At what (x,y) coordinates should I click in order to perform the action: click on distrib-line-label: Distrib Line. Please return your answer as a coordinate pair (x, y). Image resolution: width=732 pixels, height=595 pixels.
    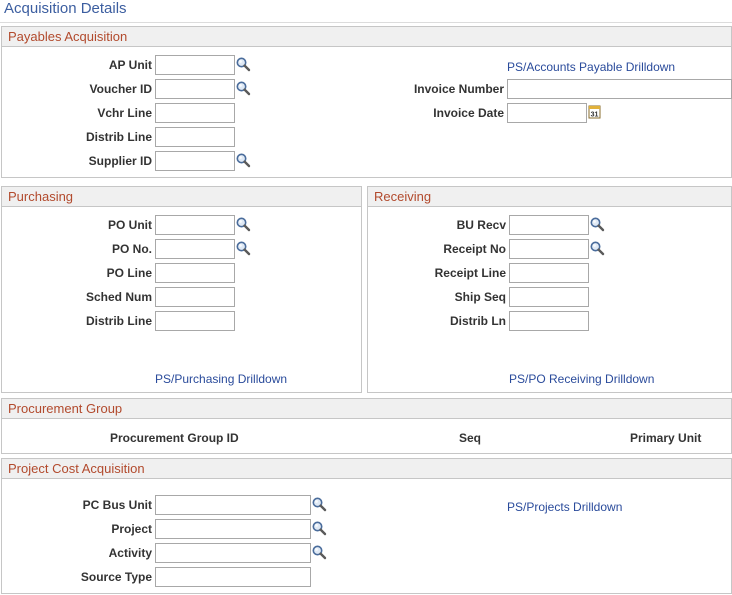
    Looking at the image, I should click on (118, 137).